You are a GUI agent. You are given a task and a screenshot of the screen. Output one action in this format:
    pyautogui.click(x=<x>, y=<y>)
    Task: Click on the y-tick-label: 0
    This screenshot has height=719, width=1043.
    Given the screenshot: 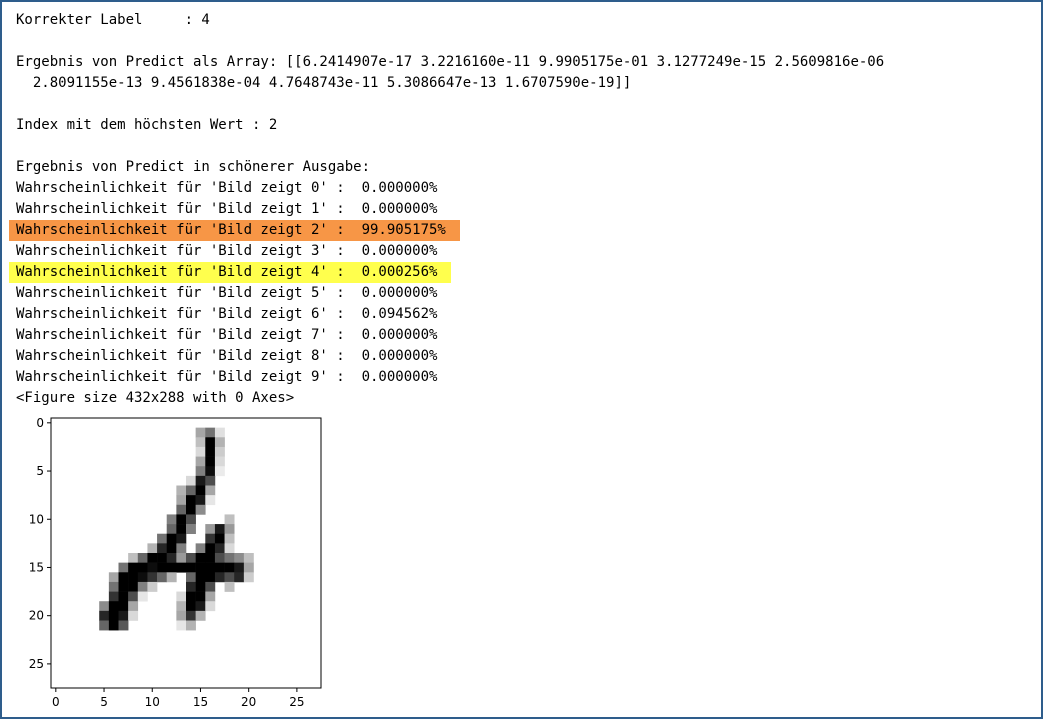 What is the action you would take?
    pyautogui.click(x=40, y=423)
    